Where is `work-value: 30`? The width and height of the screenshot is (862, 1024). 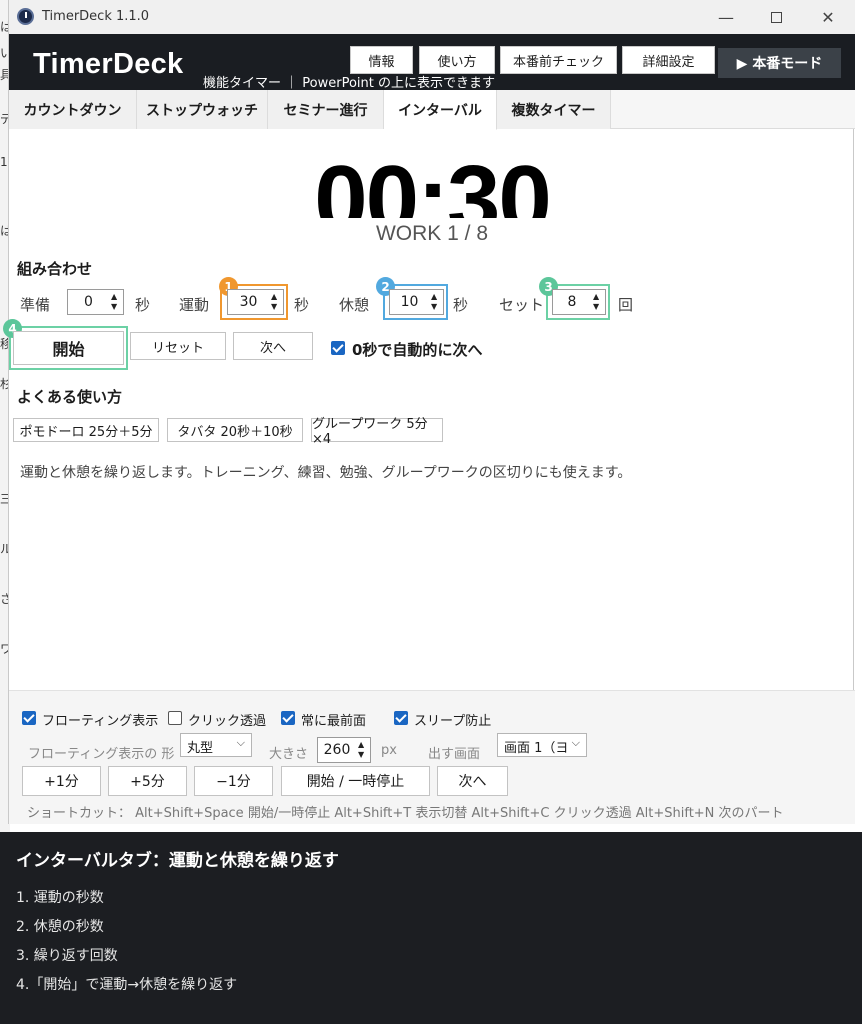
work-value: 30 is located at coordinates (248, 302).